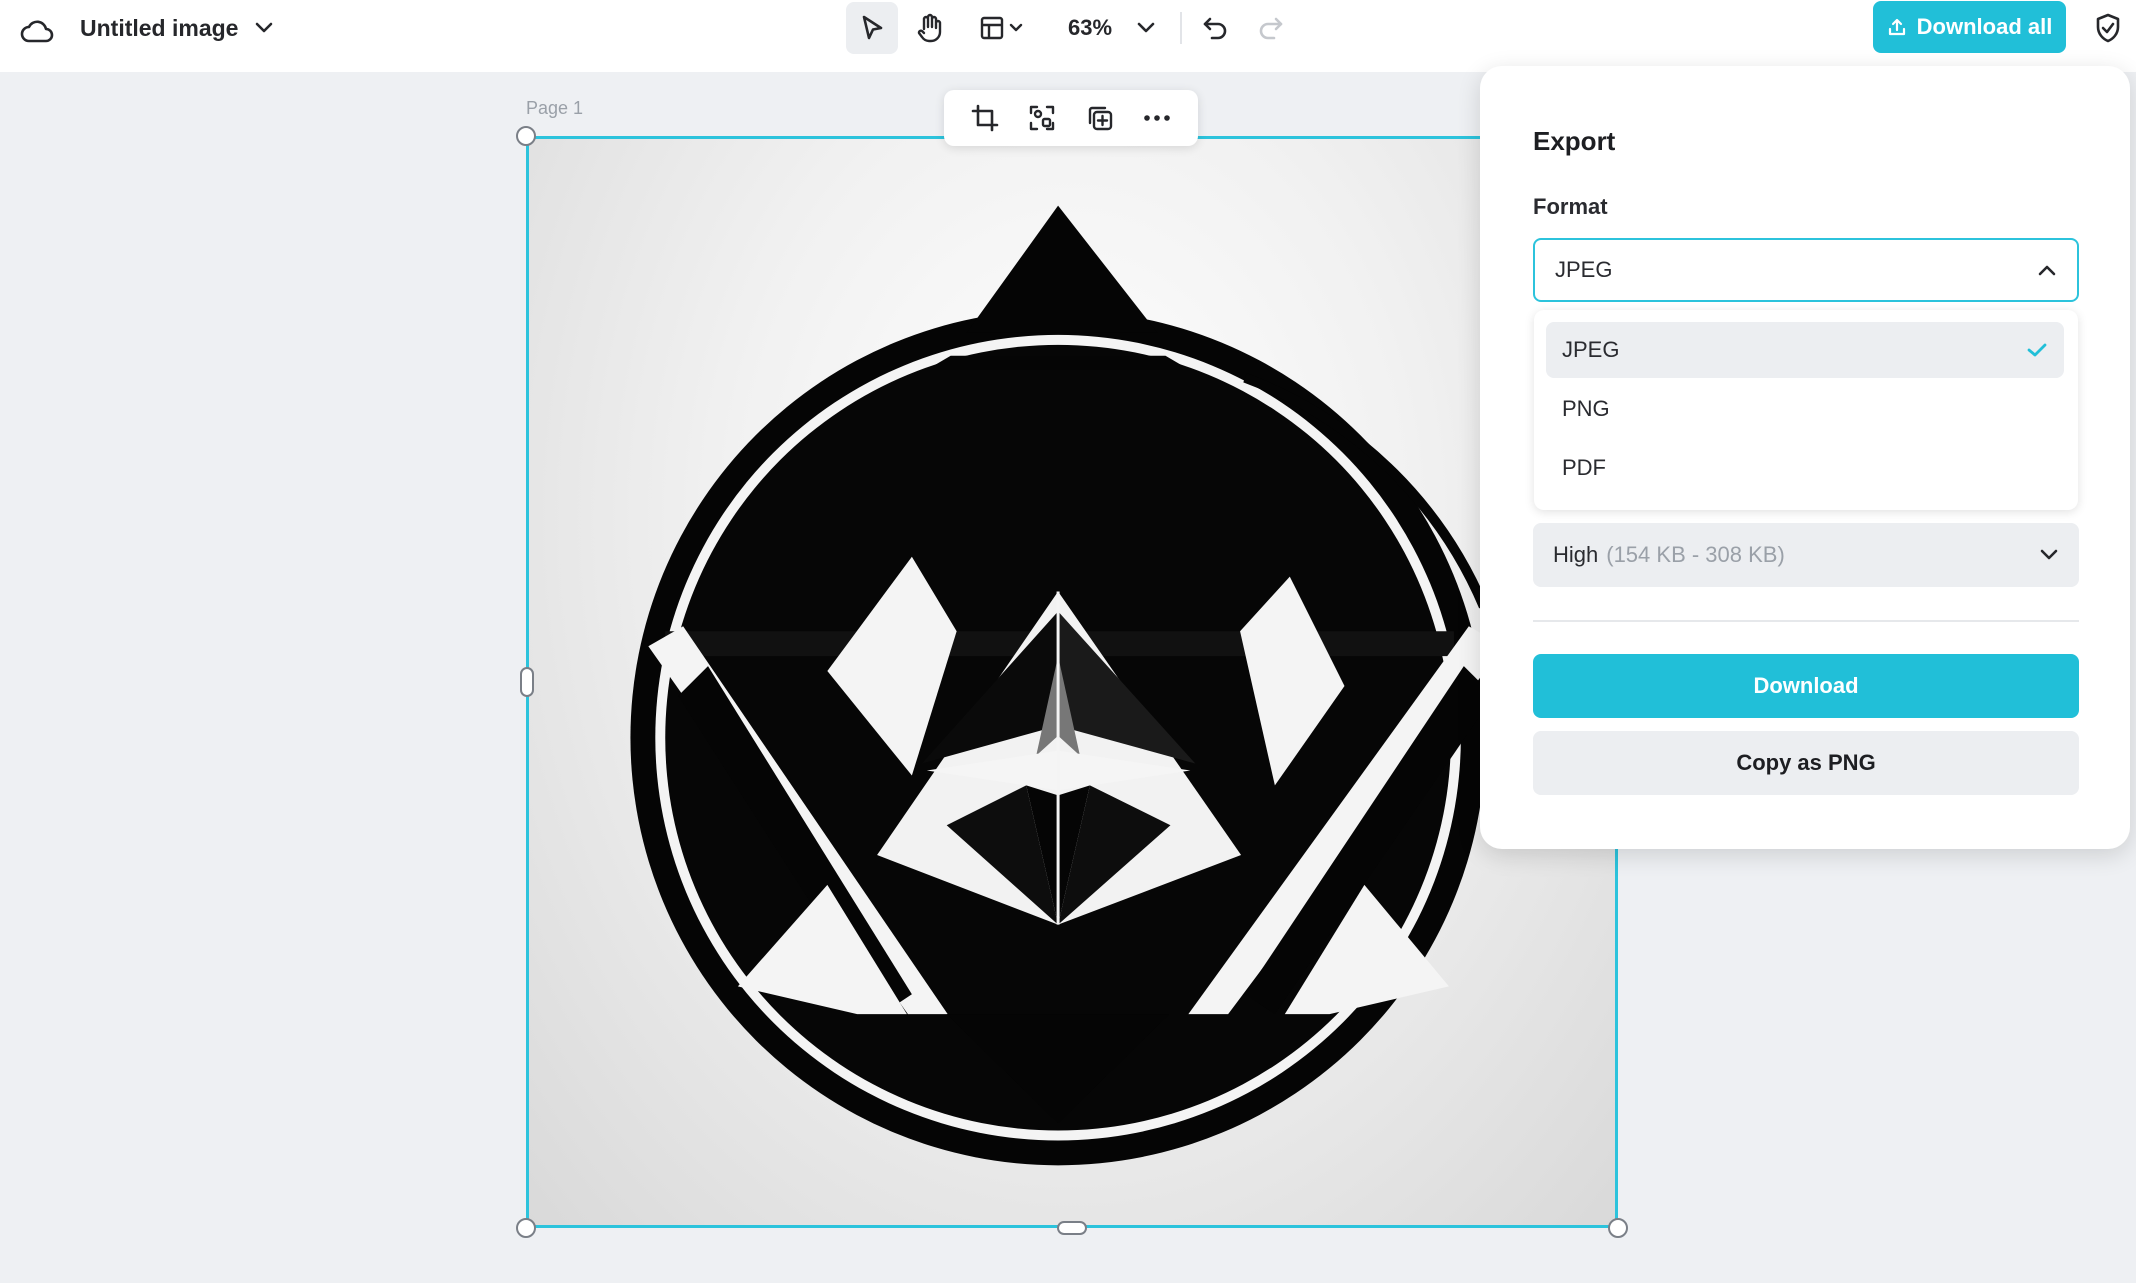 Image resolution: width=2136 pixels, height=1283 pixels. Describe the element at coordinates (1157, 118) in the screenshot. I see `more-icon` at that location.